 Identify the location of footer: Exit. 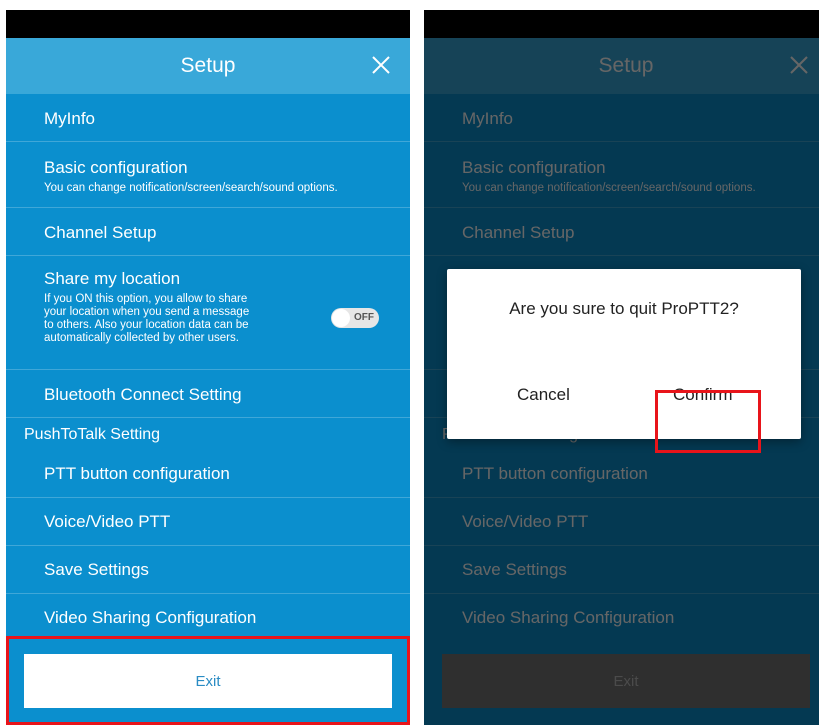
(208, 680).